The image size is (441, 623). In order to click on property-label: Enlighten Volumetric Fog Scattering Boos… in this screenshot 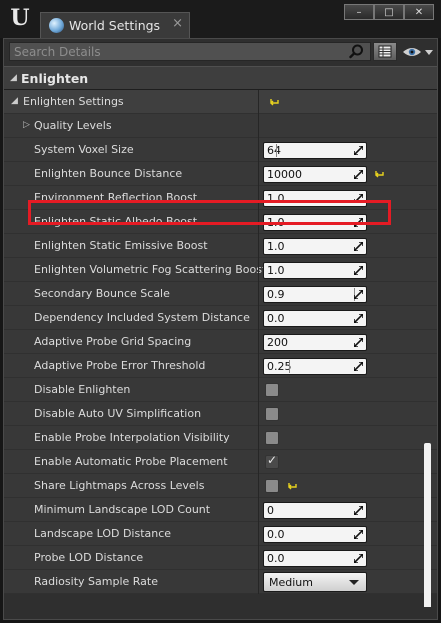, I will do `click(150, 269)`.